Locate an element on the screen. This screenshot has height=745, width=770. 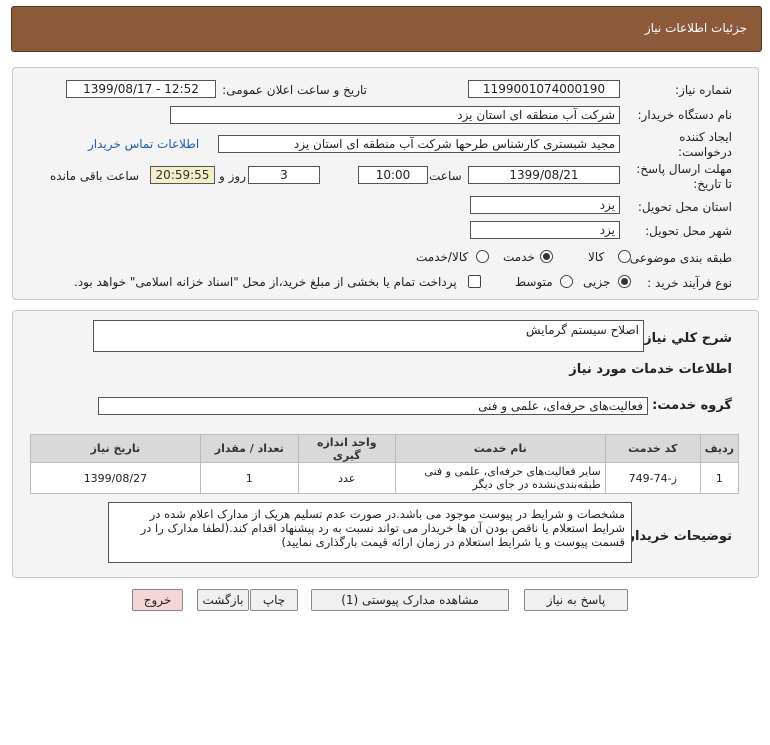
column-header-quantity: تعداد / مقدار is located at coordinates (249, 448).